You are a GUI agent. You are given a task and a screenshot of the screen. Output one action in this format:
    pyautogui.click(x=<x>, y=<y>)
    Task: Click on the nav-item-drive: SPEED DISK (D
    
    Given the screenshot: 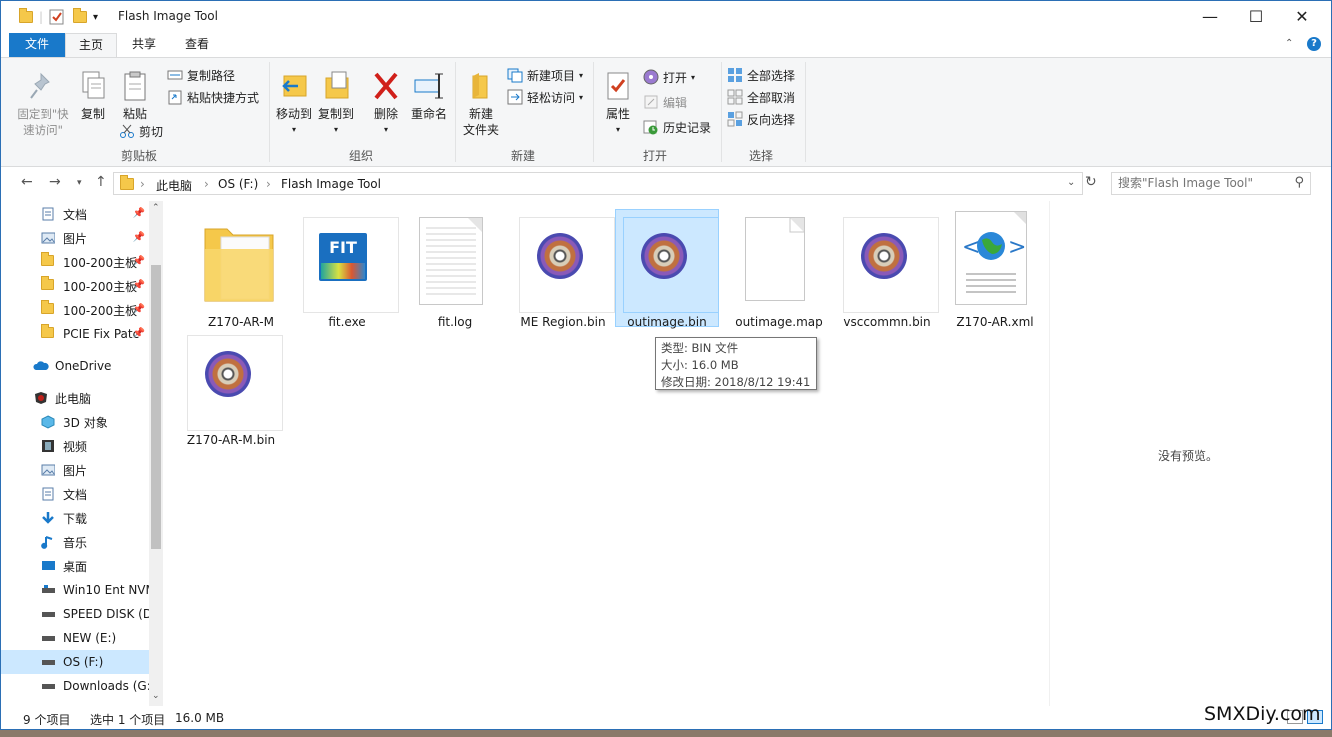 What is the action you would take?
    pyautogui.click(x=75, y=614)
    